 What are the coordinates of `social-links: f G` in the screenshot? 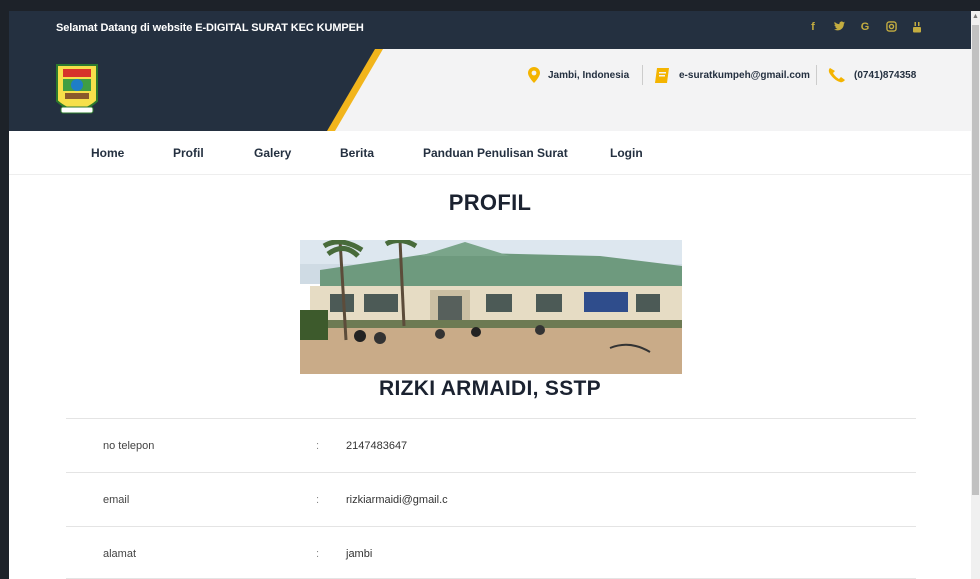 It's located at (865, 28).